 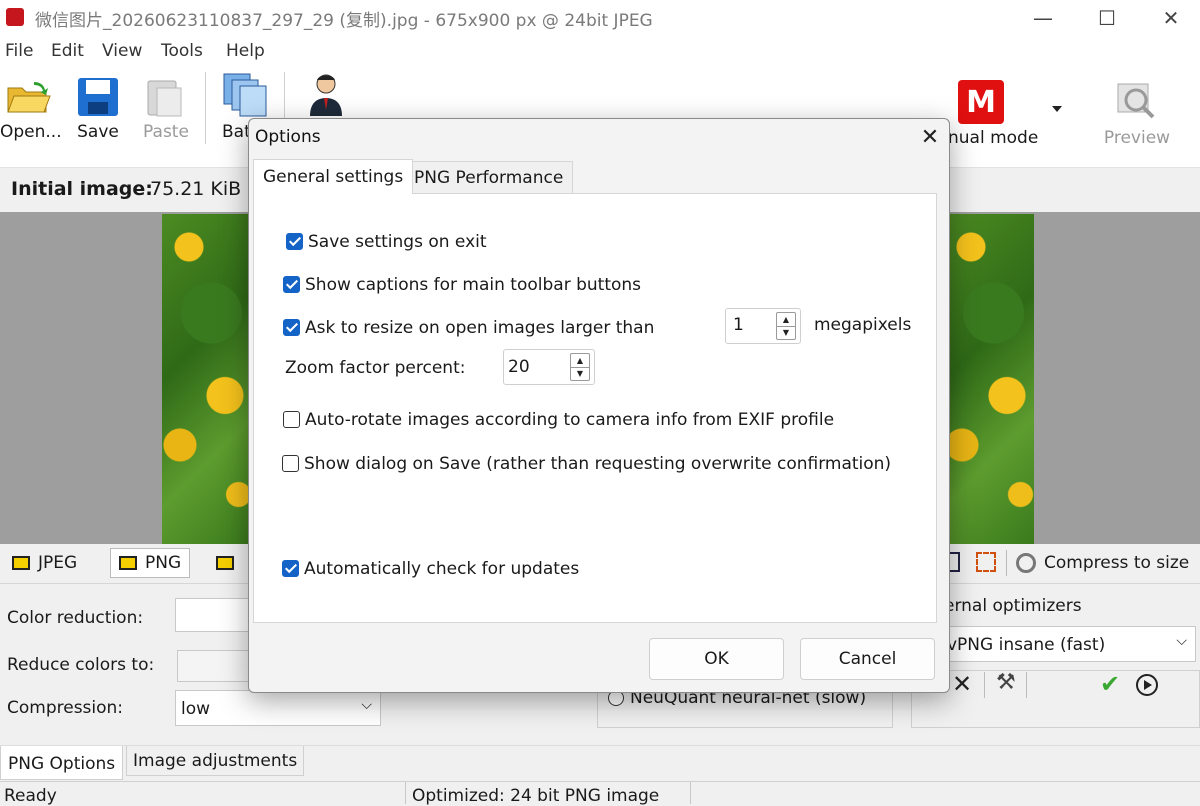 I want to click on dialog-close-icon: ✕, so click(x=930, y=137).